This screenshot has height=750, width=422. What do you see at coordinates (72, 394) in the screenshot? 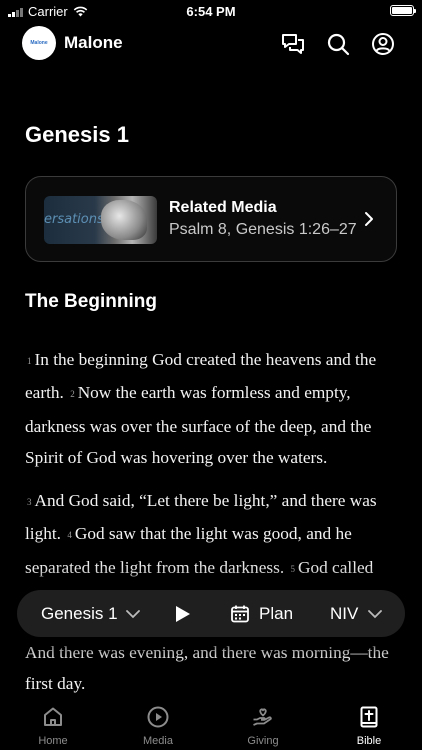
I see `verse-number: 2` at bounding box center [72, 394].